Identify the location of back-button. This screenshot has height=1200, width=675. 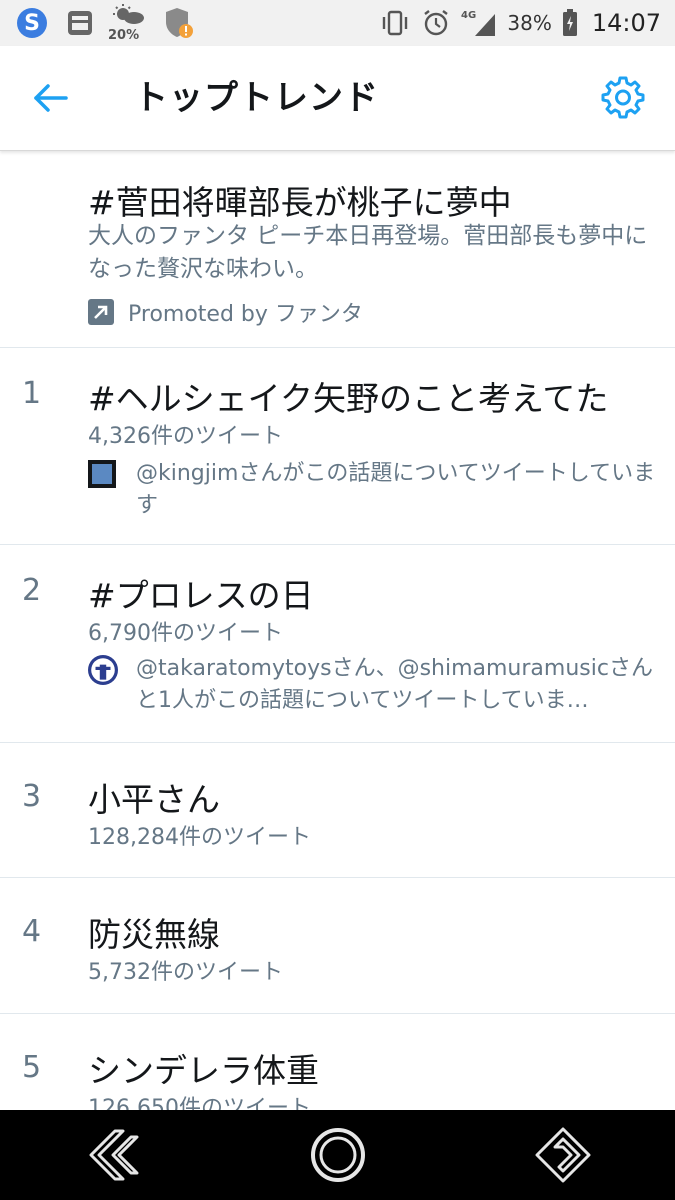
(52, 98).